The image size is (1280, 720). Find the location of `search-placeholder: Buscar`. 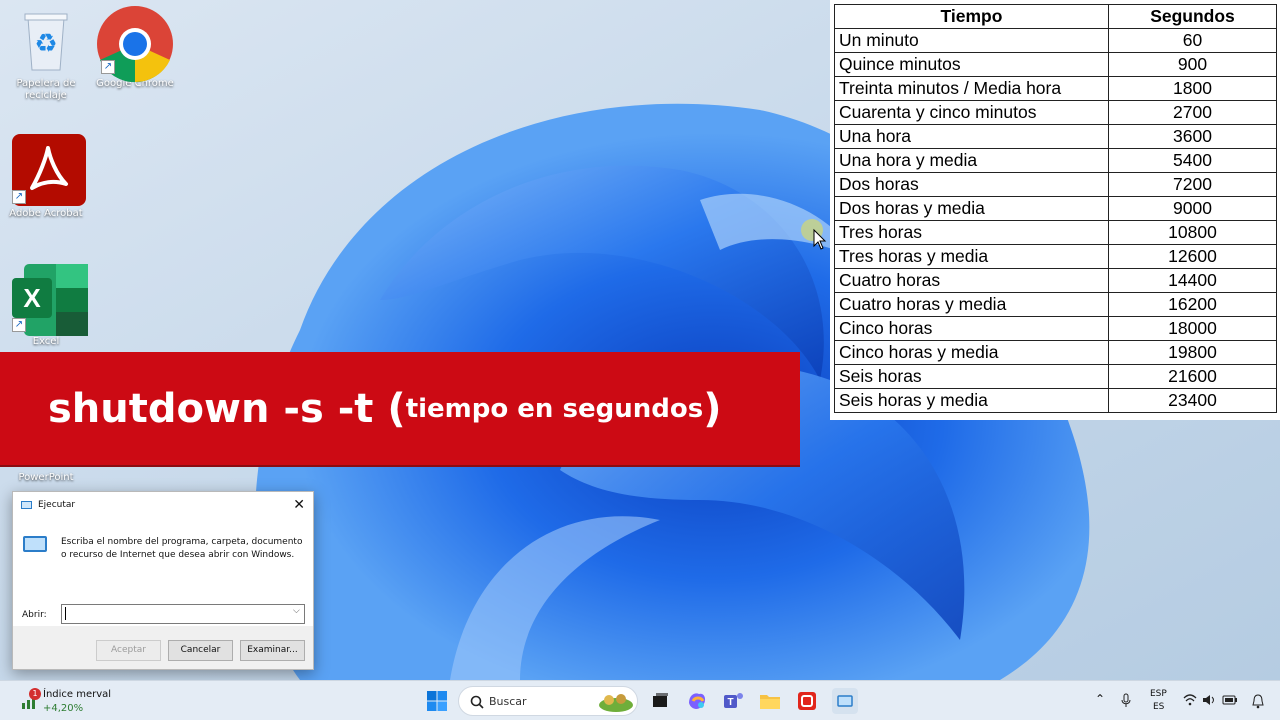

search-placeholder: Buscar is located at coordinates (508, 701).